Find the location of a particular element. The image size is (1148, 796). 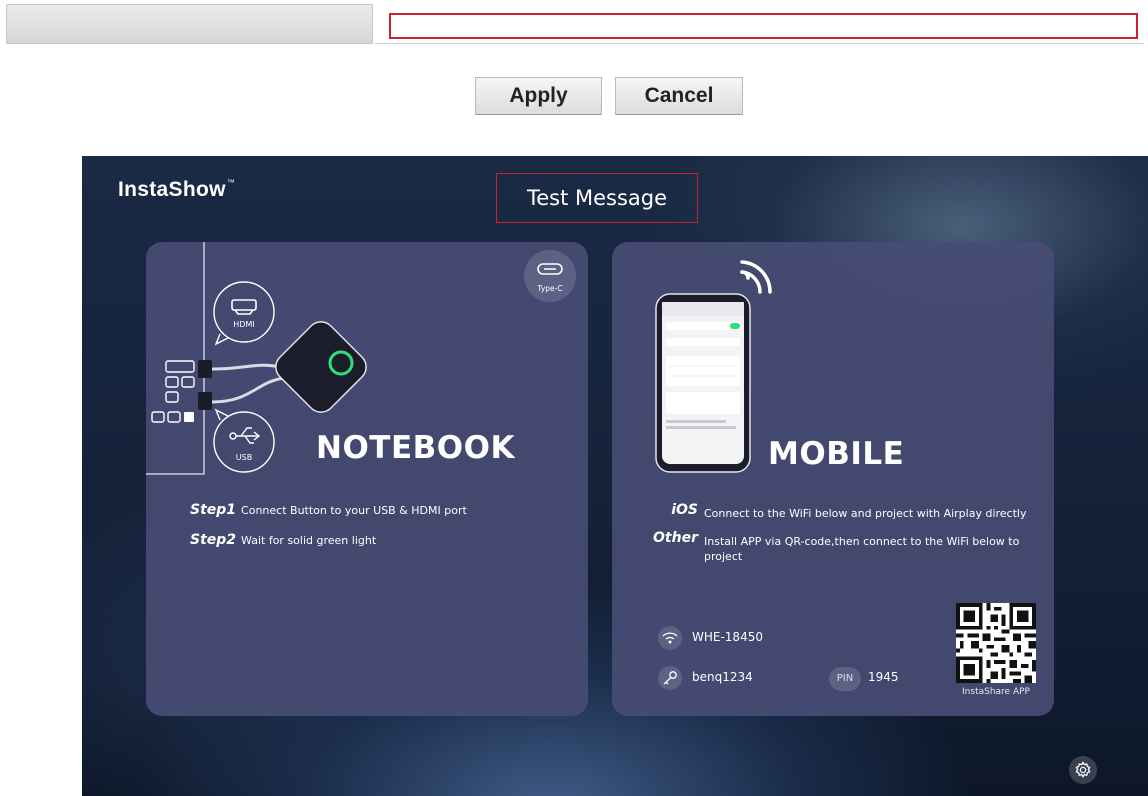

wifi-signal-icon is located at coordinates (756, 277).